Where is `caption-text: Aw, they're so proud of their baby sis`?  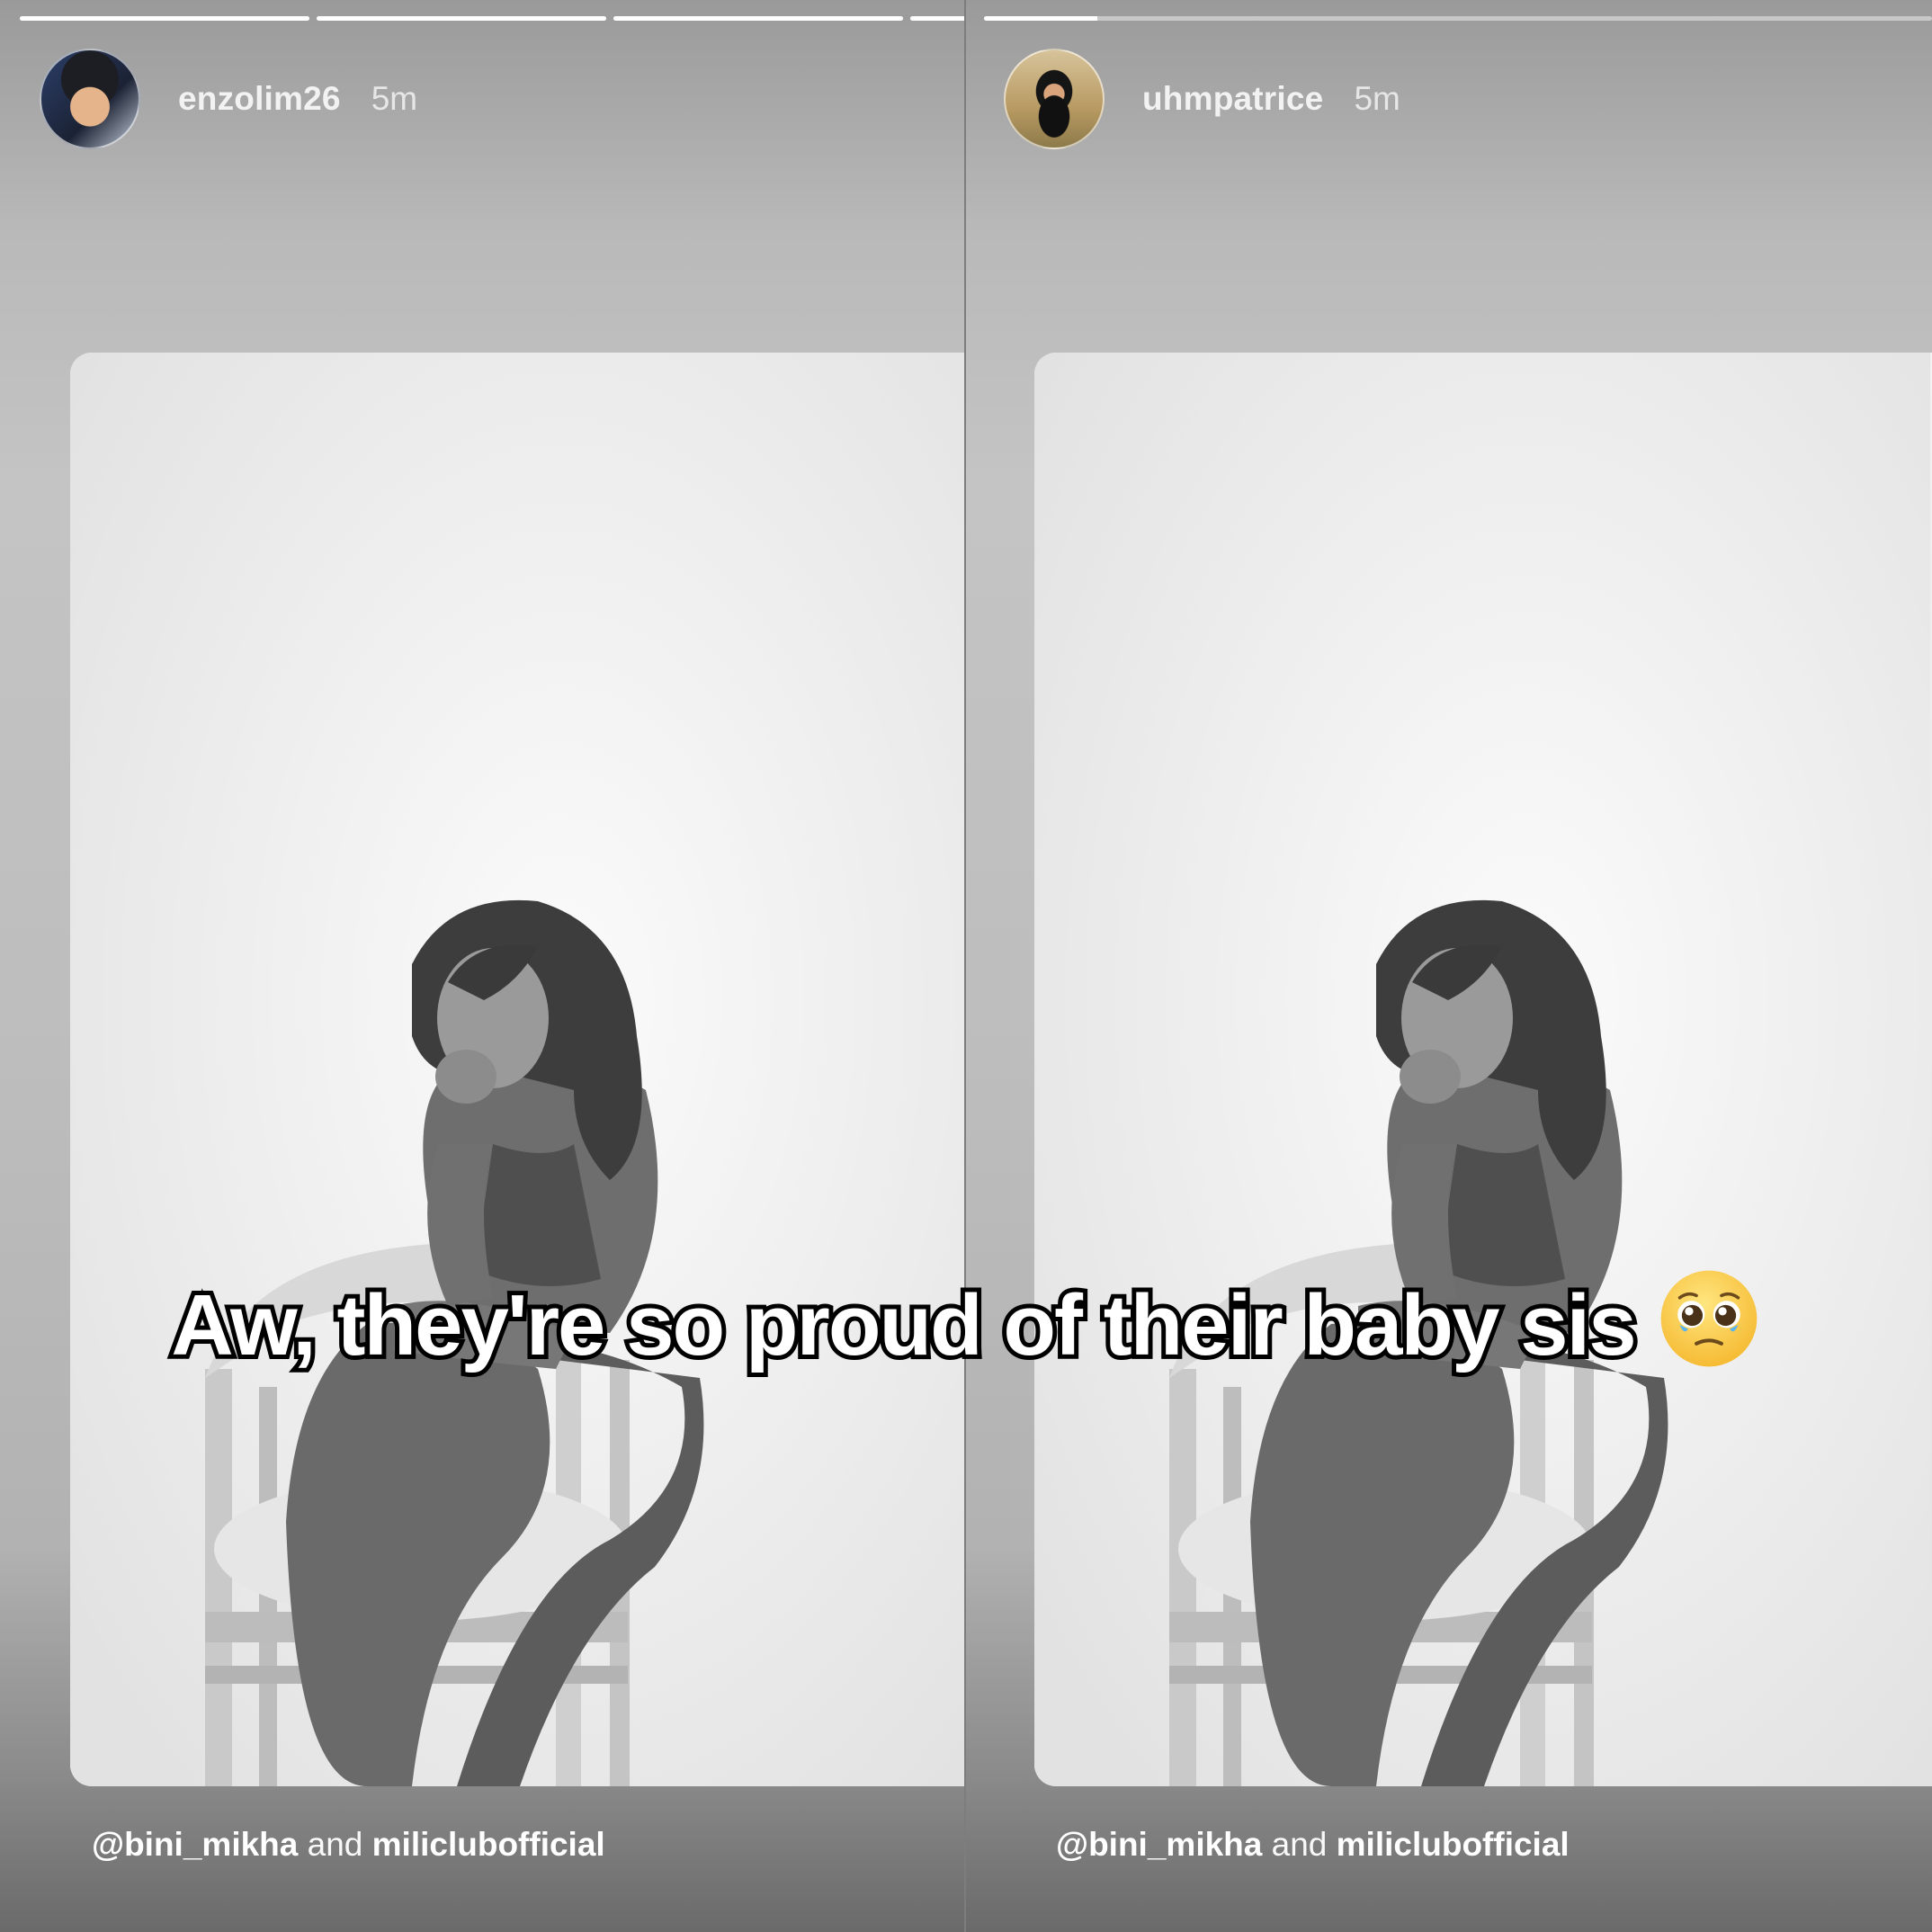
caption-text: Aw, they're so proud of their baby sis is located at coordinates (903, 1325).